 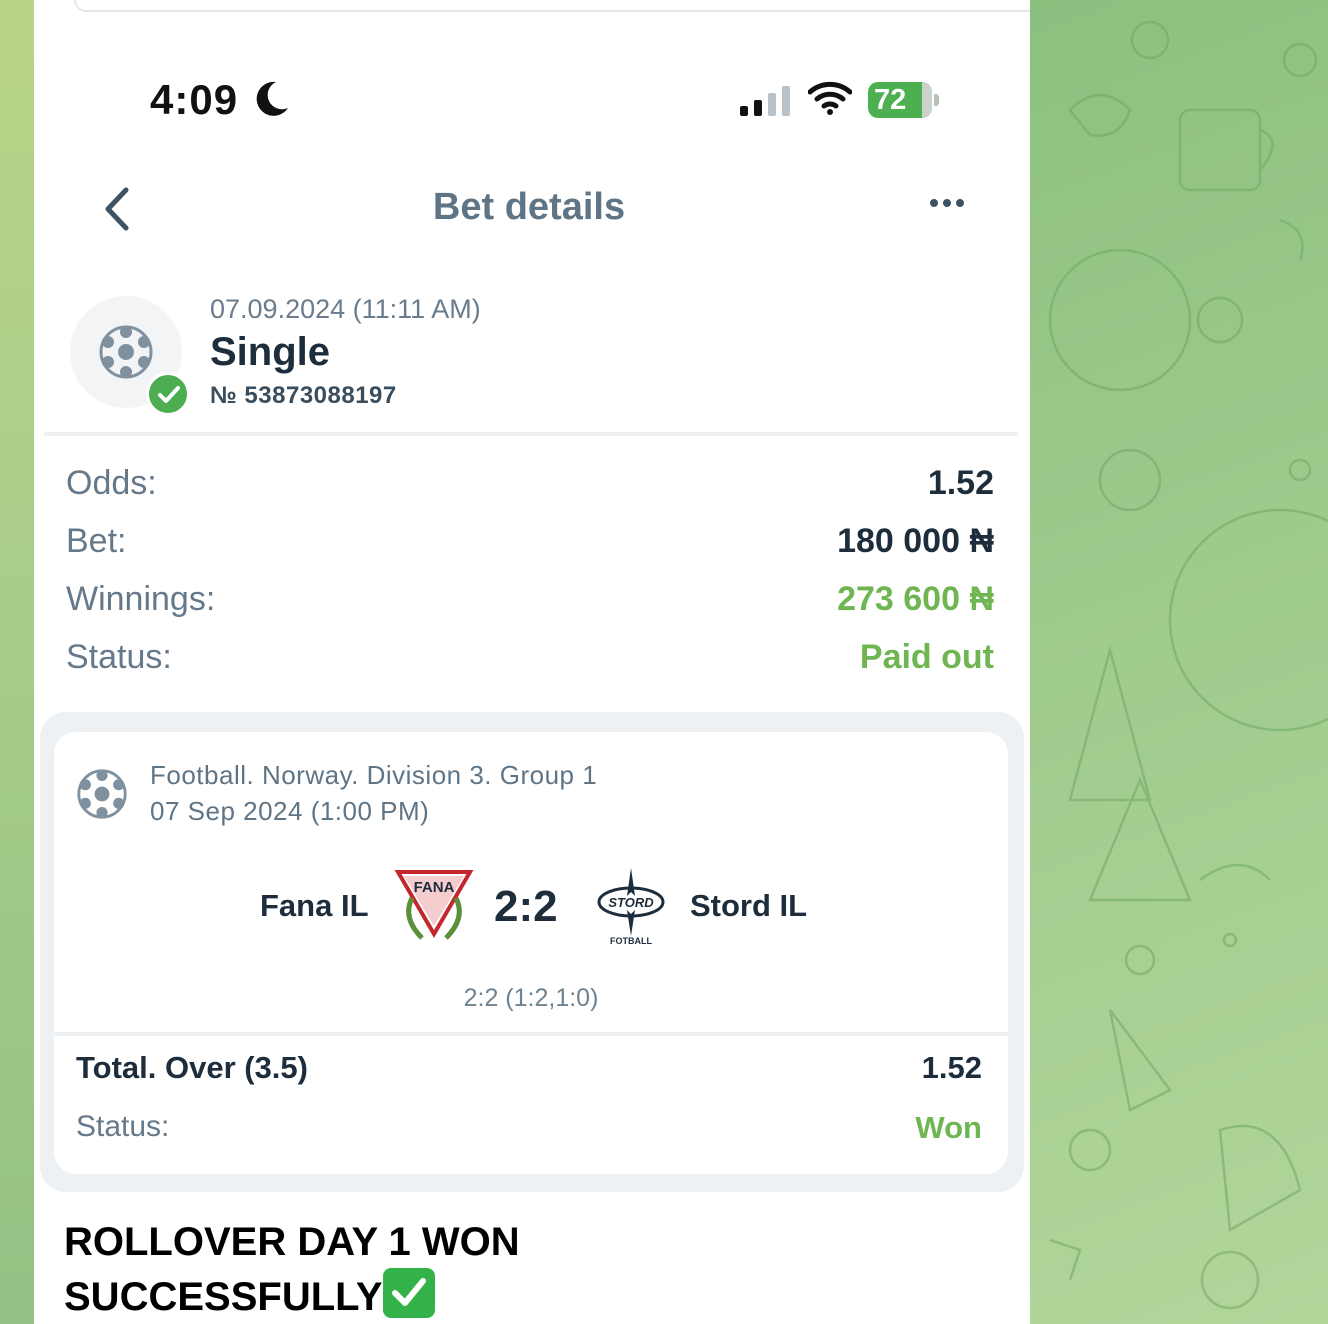 I want to click on battery-icon: 72, so click(x=900, y=100).